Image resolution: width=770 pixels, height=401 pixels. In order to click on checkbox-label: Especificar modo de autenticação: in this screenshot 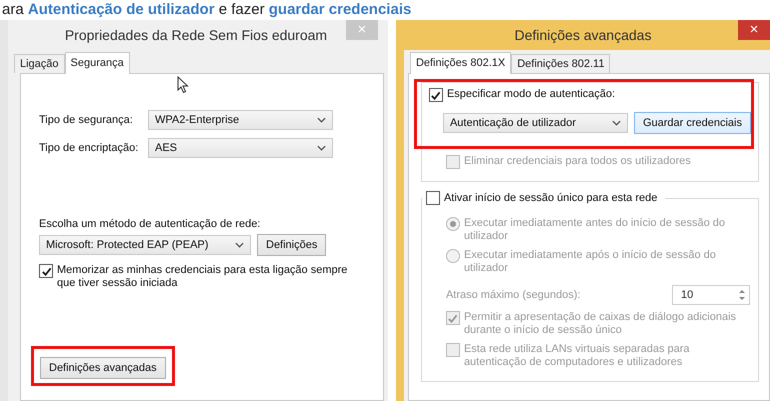, I will do `click(531, 94)`.